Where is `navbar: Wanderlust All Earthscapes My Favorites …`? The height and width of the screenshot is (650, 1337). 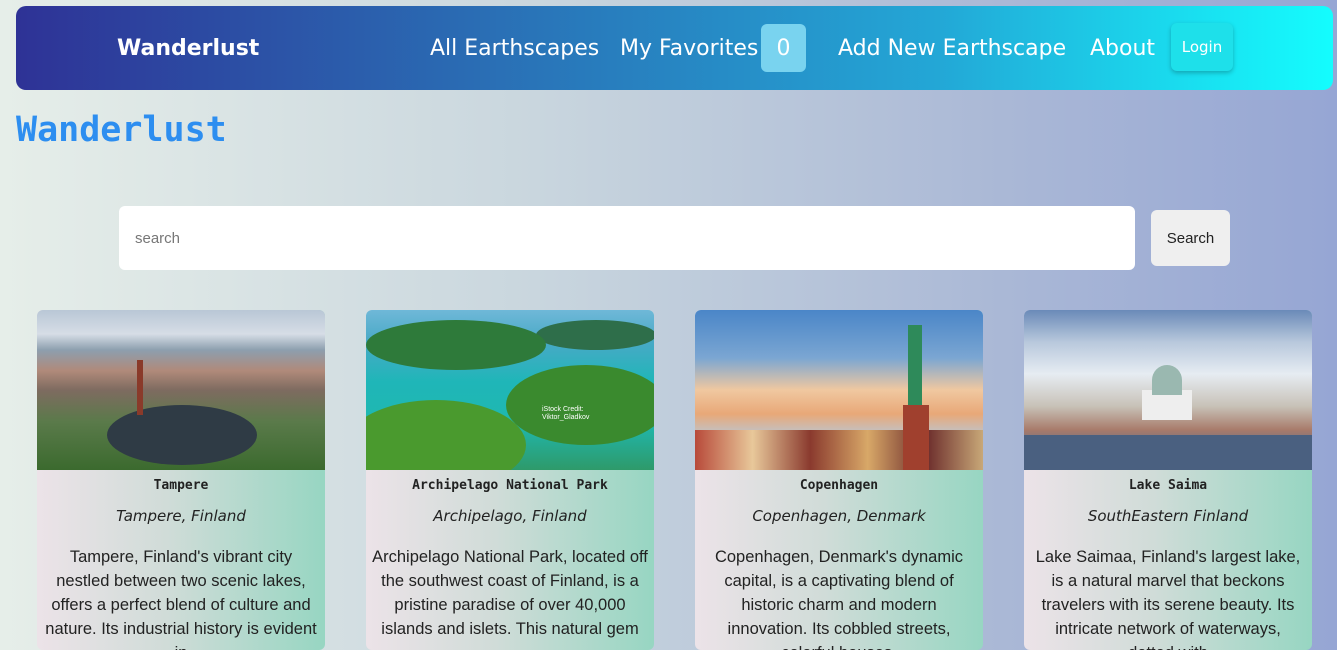 navbar: Wanderlust All Earthscapes My Favorites … is located at coordinates (674, 48).